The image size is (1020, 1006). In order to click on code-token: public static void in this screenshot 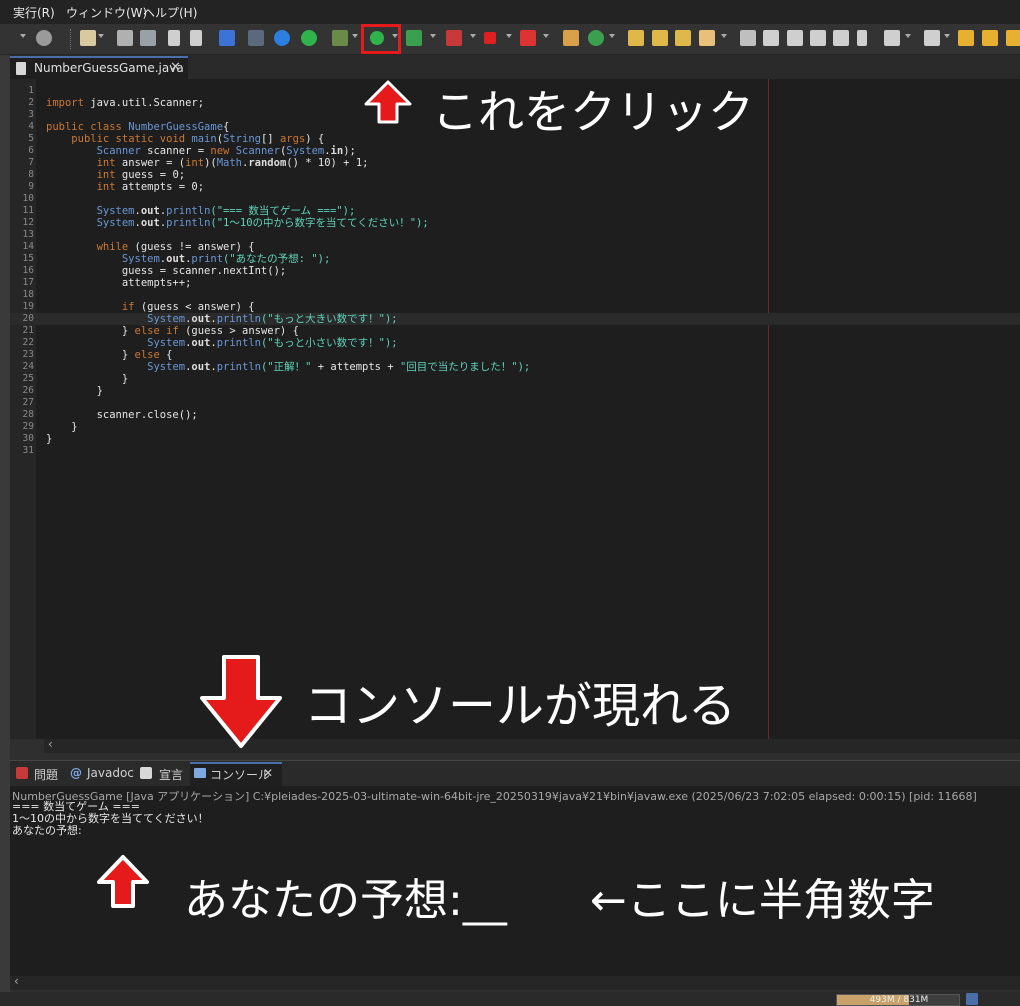, I will do `click(131, 139)`.